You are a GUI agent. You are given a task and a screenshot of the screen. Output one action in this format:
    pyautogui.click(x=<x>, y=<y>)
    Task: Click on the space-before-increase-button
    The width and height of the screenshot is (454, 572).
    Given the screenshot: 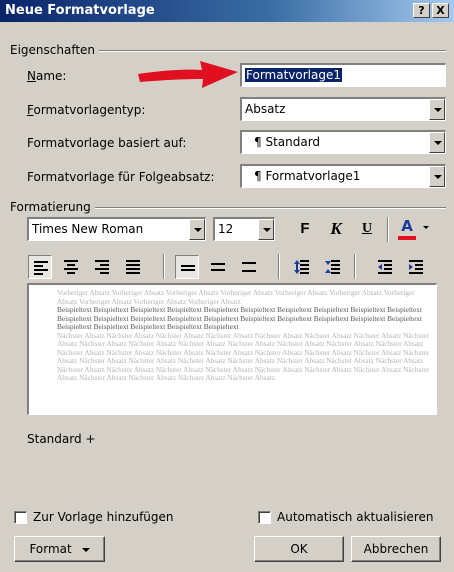 What is the action you would take?
    pyautogui.click(x=302, y=267)
    